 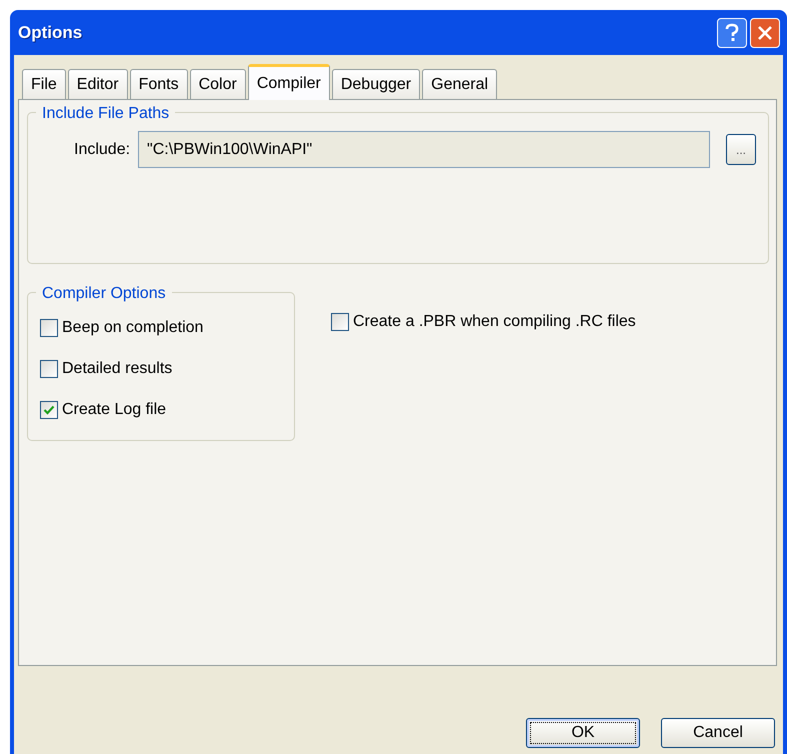 I want to click on ok-button: OK, so click(x=583, y=733).